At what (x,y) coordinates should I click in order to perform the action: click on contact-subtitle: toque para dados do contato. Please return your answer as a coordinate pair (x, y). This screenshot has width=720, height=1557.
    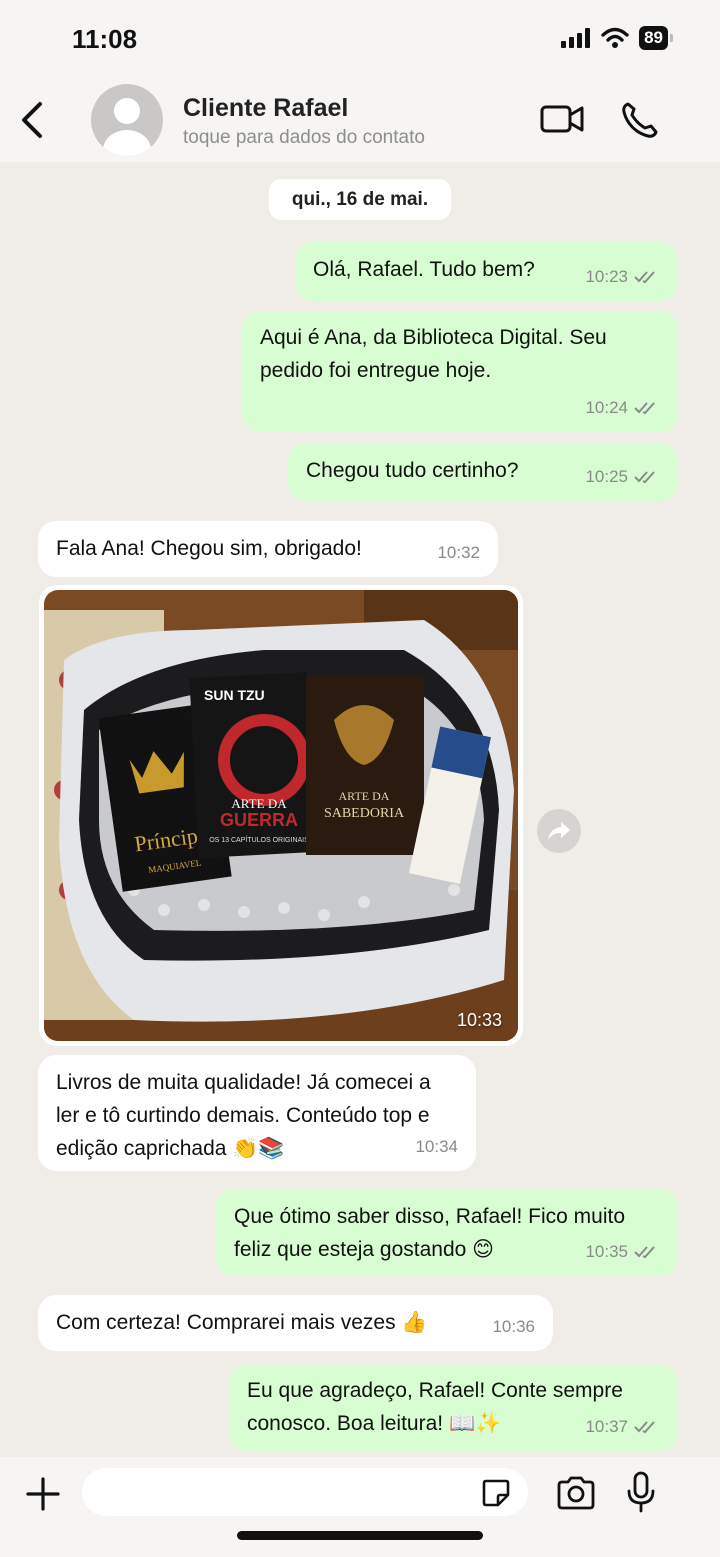
    Looking at the image, I should click on (304, 138).